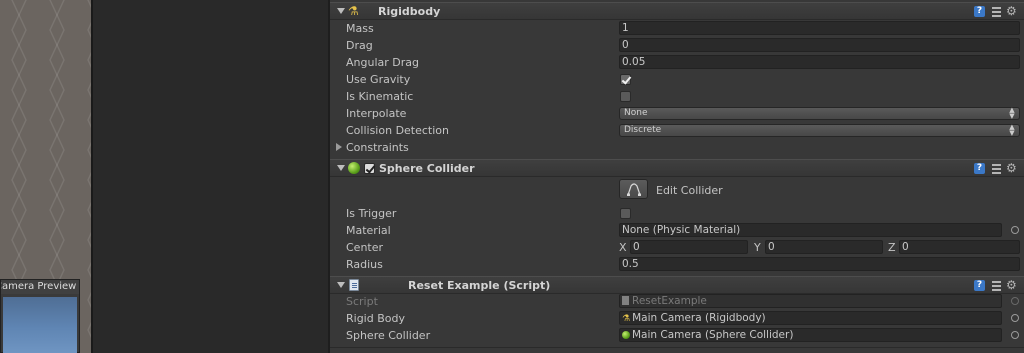 The width and height of the screenshot is (1024, 353). What do you see at coordinates (364, 264) in the screenshot?
I see `radius-label: Radius` at bounding box center [364, 264].